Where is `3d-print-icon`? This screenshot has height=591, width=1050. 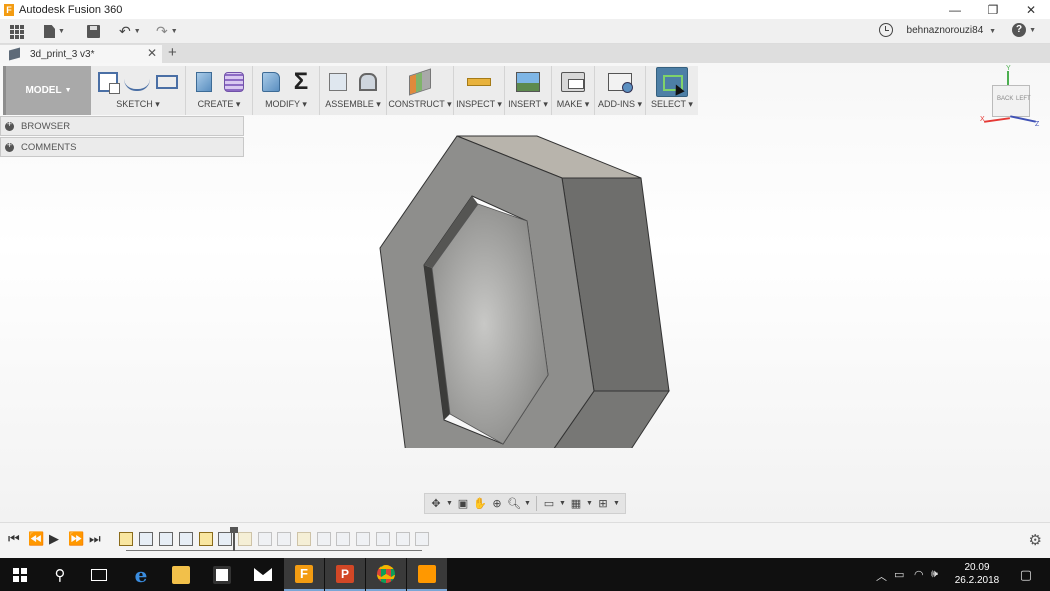 3d-print-icon is located at coordinates (573, 82).